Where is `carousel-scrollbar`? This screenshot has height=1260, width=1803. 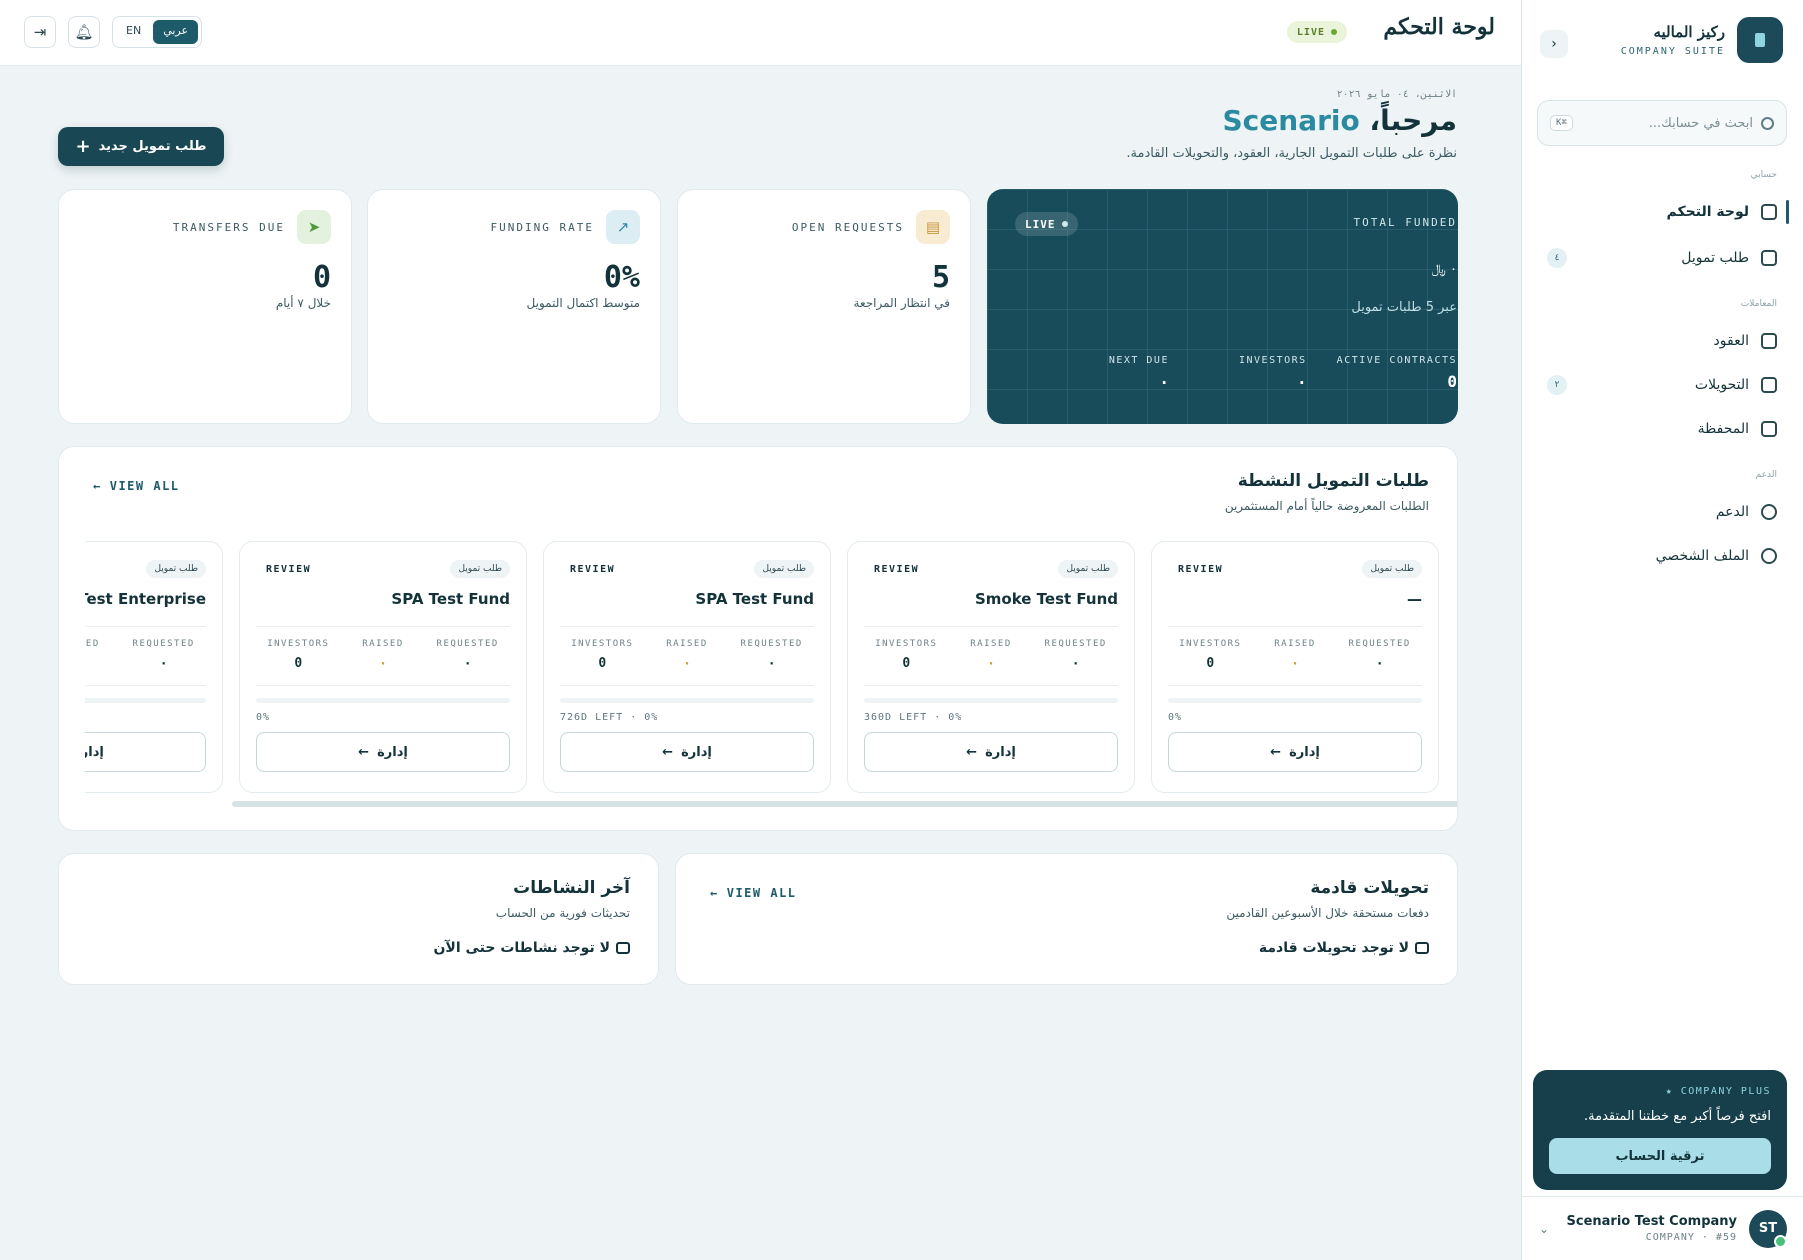
carousel-scrollbar is located at coordinates (844, 804).